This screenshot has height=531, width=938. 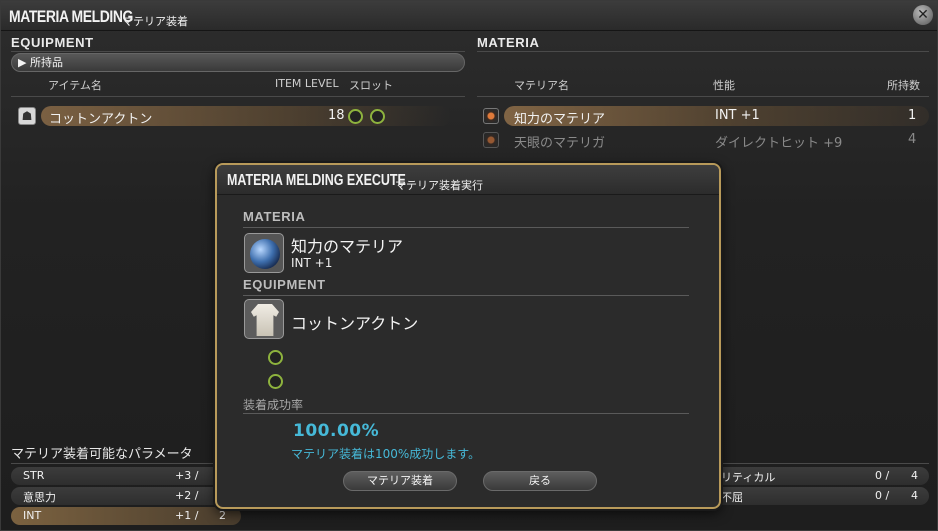 What do you see at coordinates (703, 96) in the screenshot?
I see `materia-list-divider` at bounding box center [703, 96].